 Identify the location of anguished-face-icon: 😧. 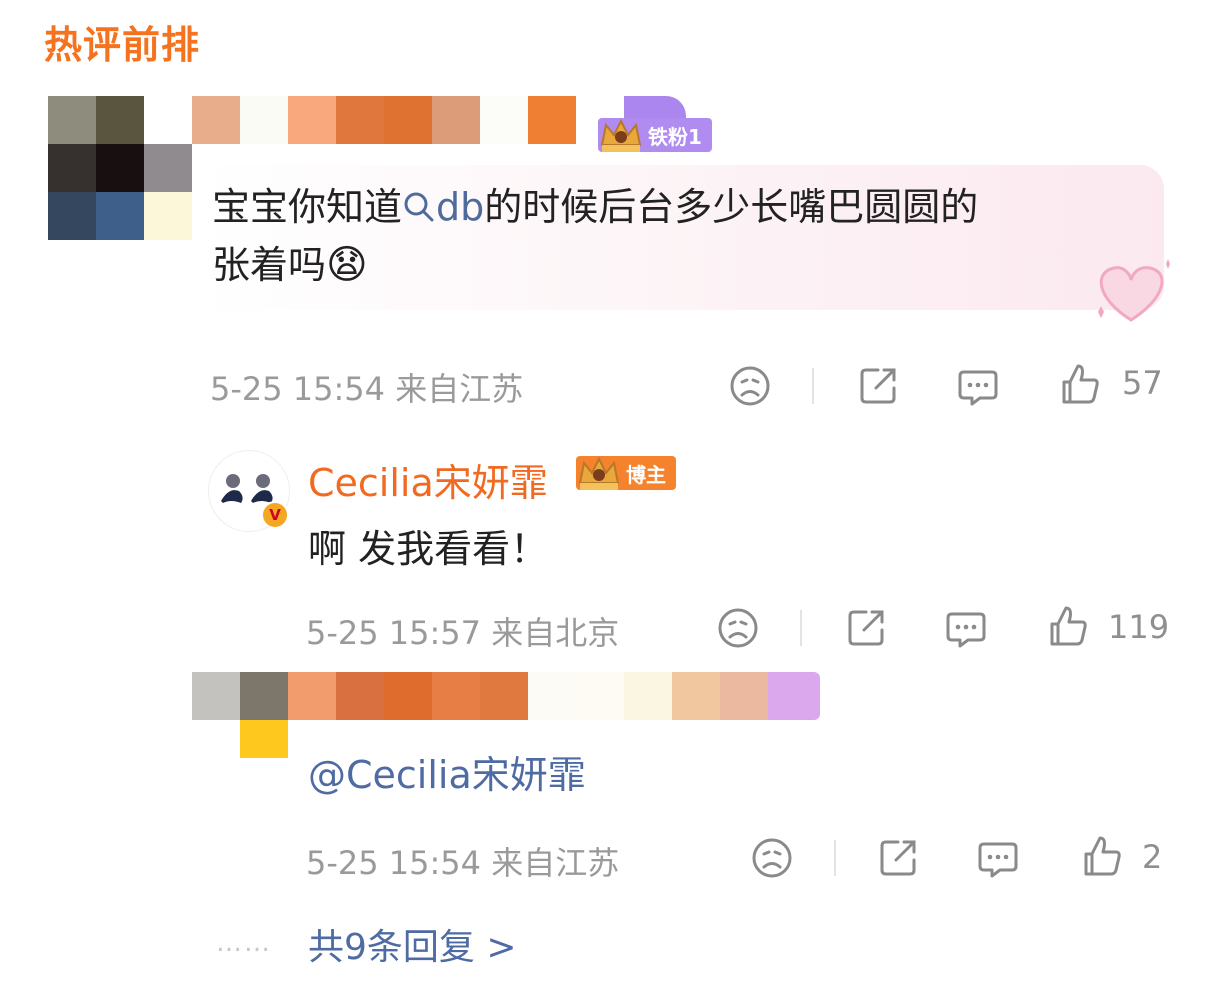
(347, 265).